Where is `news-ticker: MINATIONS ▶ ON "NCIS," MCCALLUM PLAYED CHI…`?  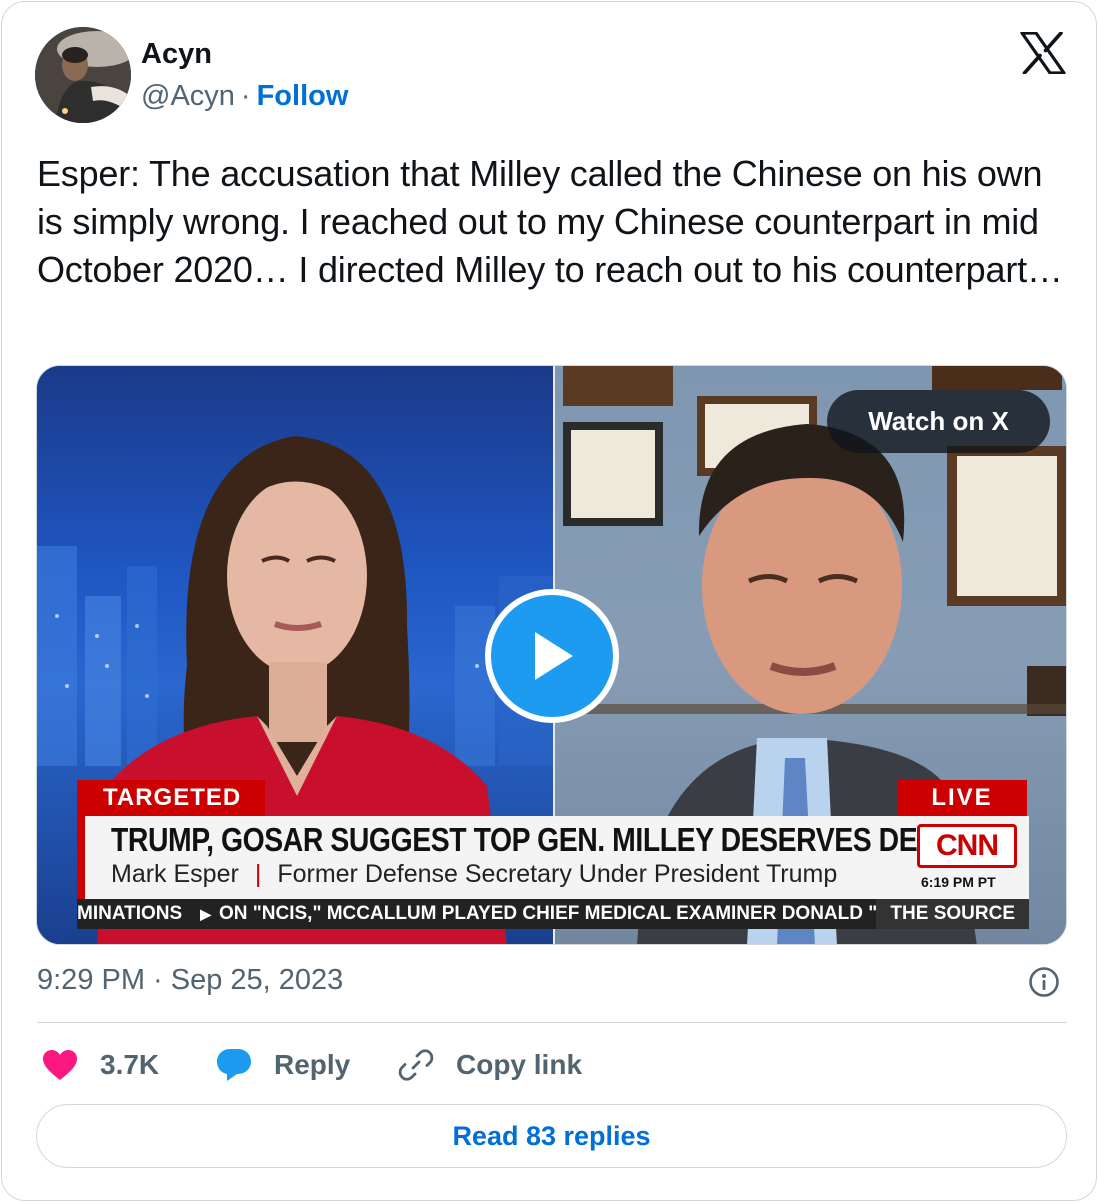 news-ticker: MINATIONS ▶ ON "NCIS," MCCALLUM PLAYED CHI… is located at coordinates (553, 914).